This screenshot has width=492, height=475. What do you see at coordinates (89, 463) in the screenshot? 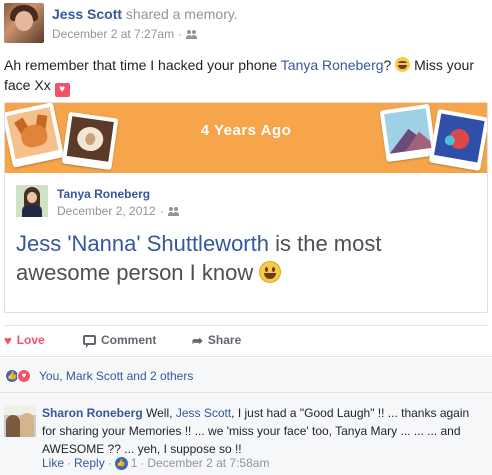
I see `comment-reply-link: Reply` at bounding box center [89, 463].